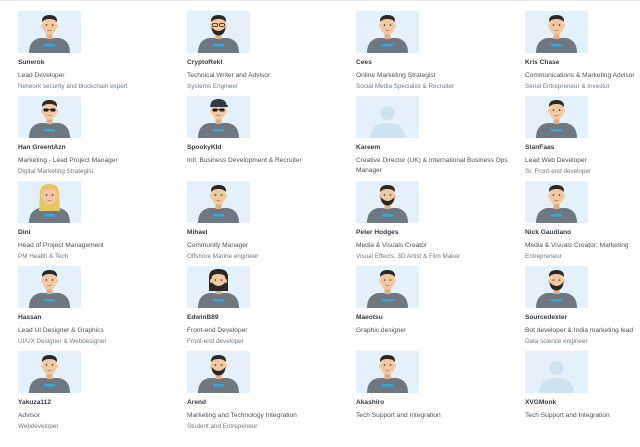 The width and height of the screenshot is (640, 447). I want to click on member-subtitle: Serial Entrepreneur & Investor, so click(567, 86).